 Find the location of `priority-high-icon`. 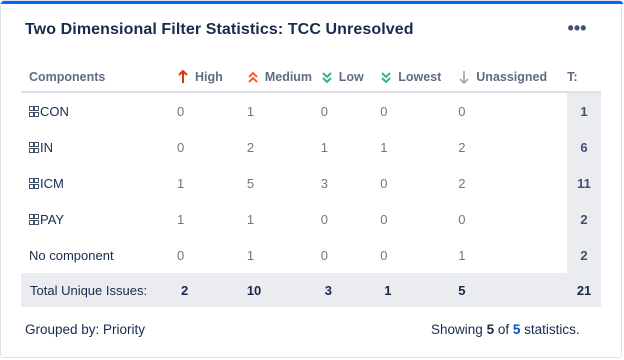

priority-high-icon is located at coordinates (183, 76).